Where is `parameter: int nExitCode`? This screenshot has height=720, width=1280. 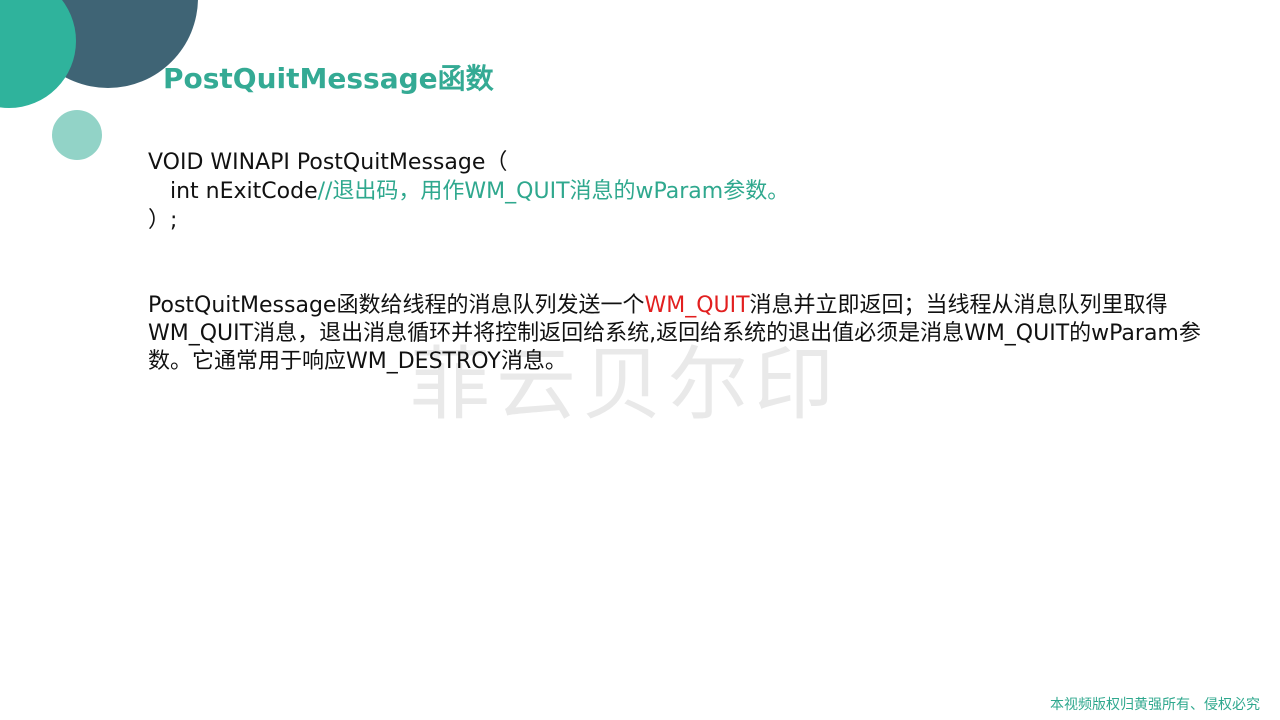
parameter: int nExitCode is located at coordinates (244, 191).